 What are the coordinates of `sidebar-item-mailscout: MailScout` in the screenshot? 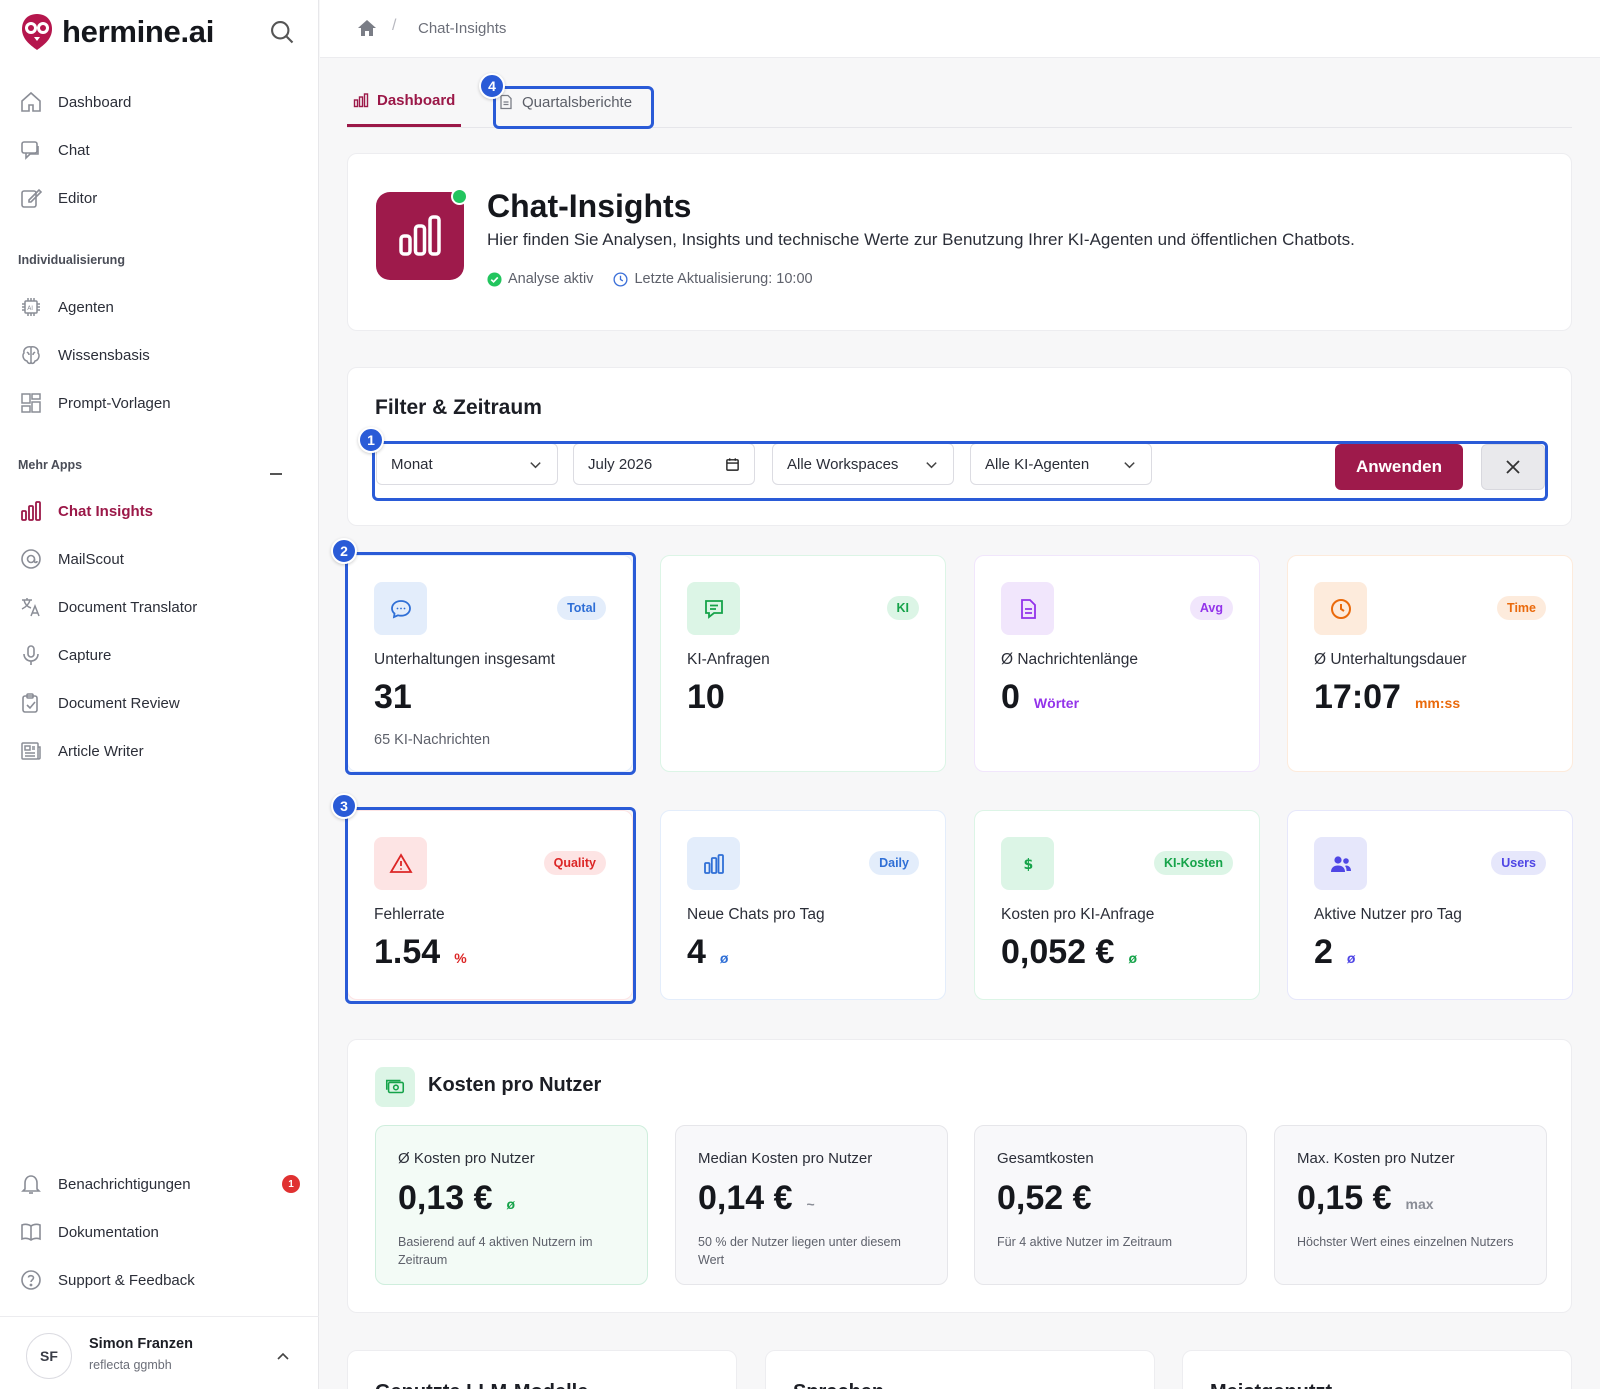 It's located at (158, 559).